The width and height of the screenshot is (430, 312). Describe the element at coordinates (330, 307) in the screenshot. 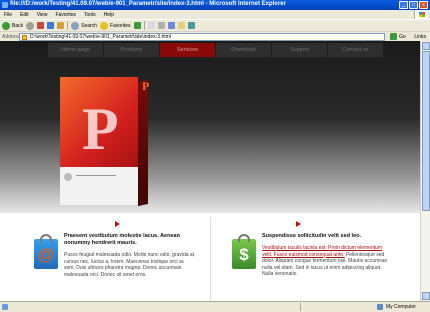

I see `status-cells` at that location.